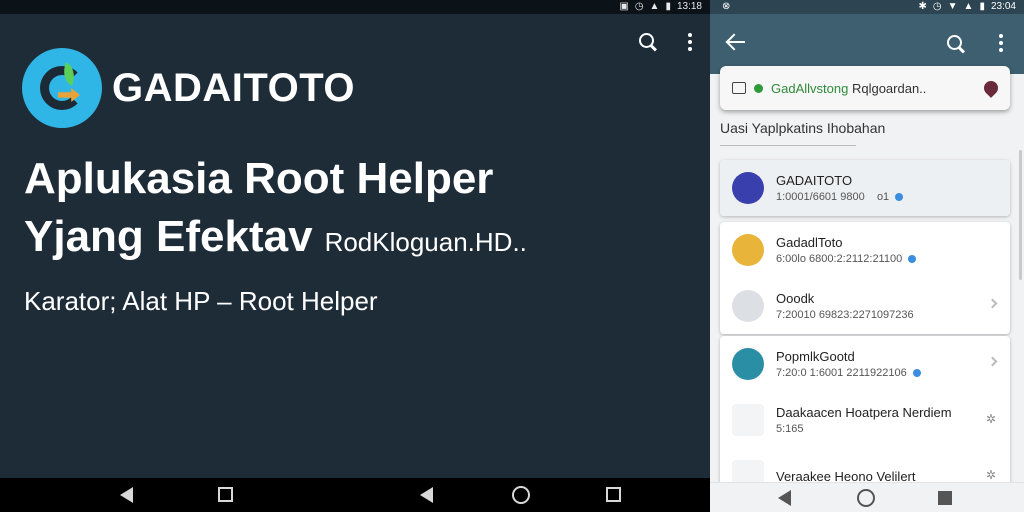  What do you see at coordinates (889, 88) in the screenshot?
I see `search-text-rest: Rqlgoardan..` at bounding box center [889, 88].